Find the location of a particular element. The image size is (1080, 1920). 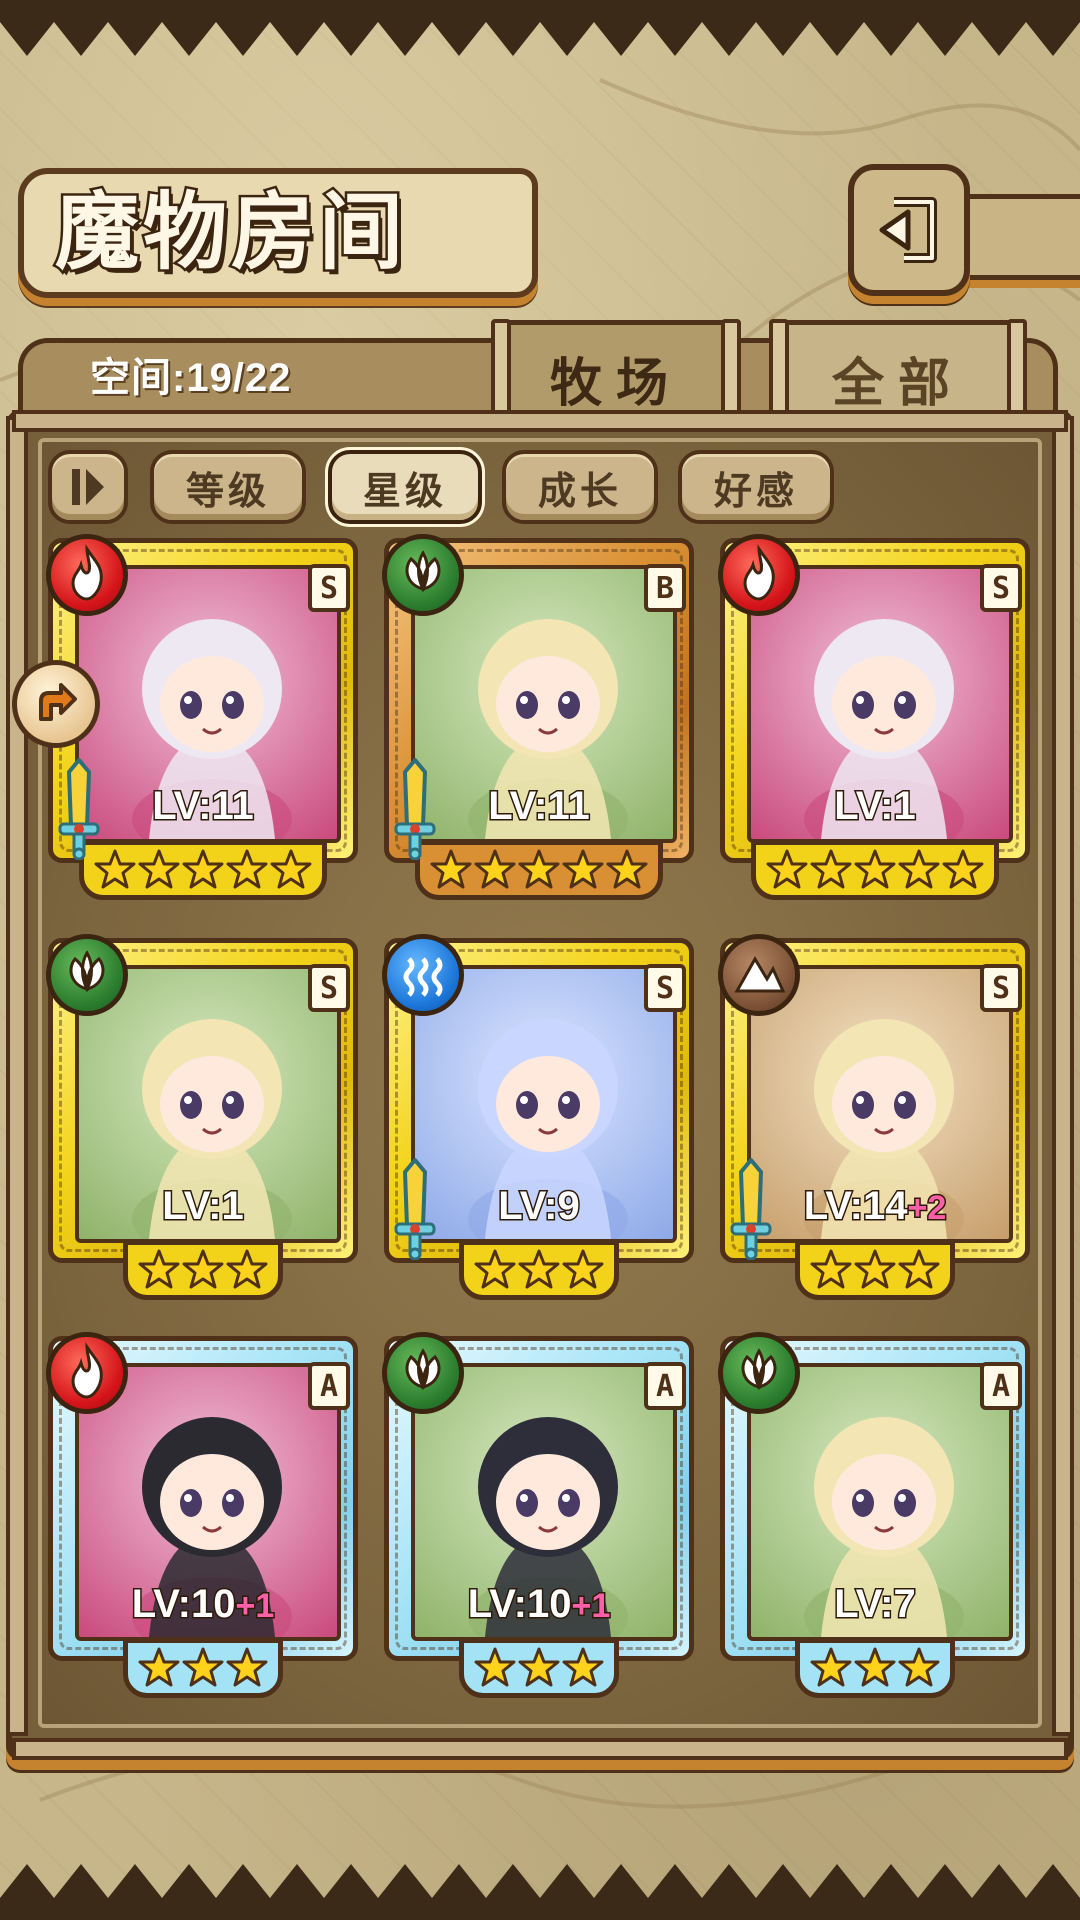

filter-level-label: 等级 is located at coordinates (227, 490).